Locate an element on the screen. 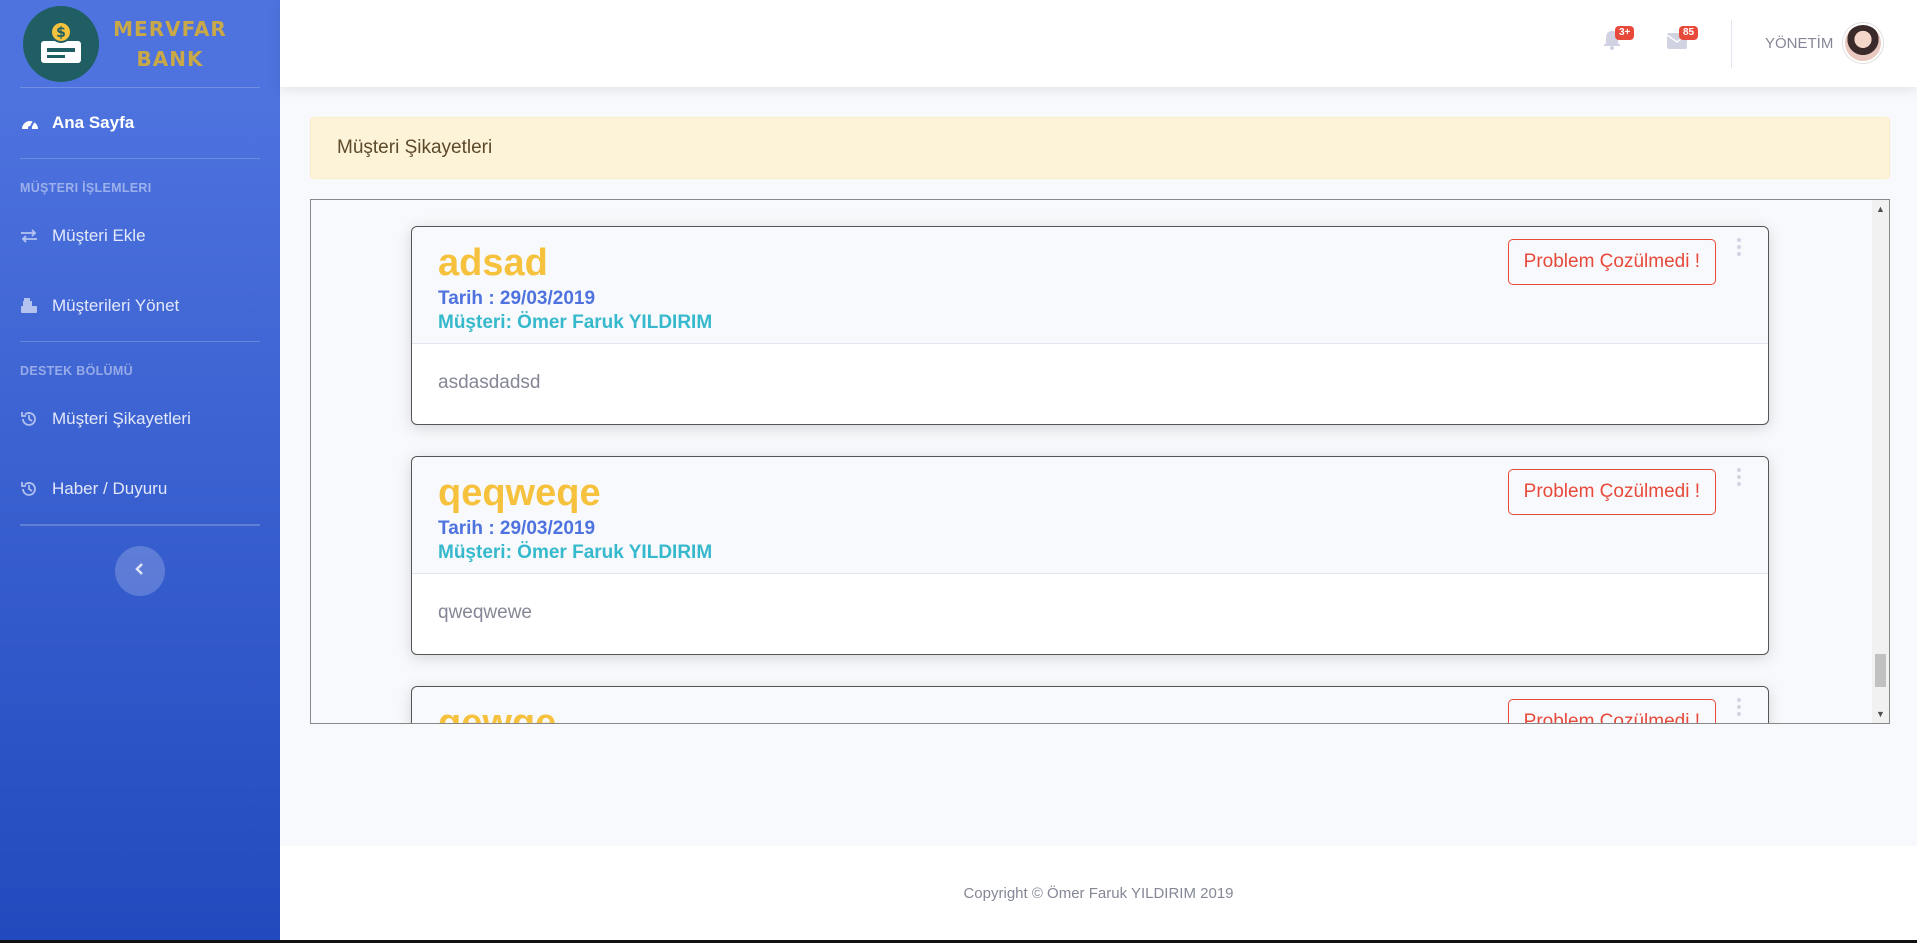  complaint-card-header: qewqe Problem Çozülmedi ! is located at coordinates (1090, 705).